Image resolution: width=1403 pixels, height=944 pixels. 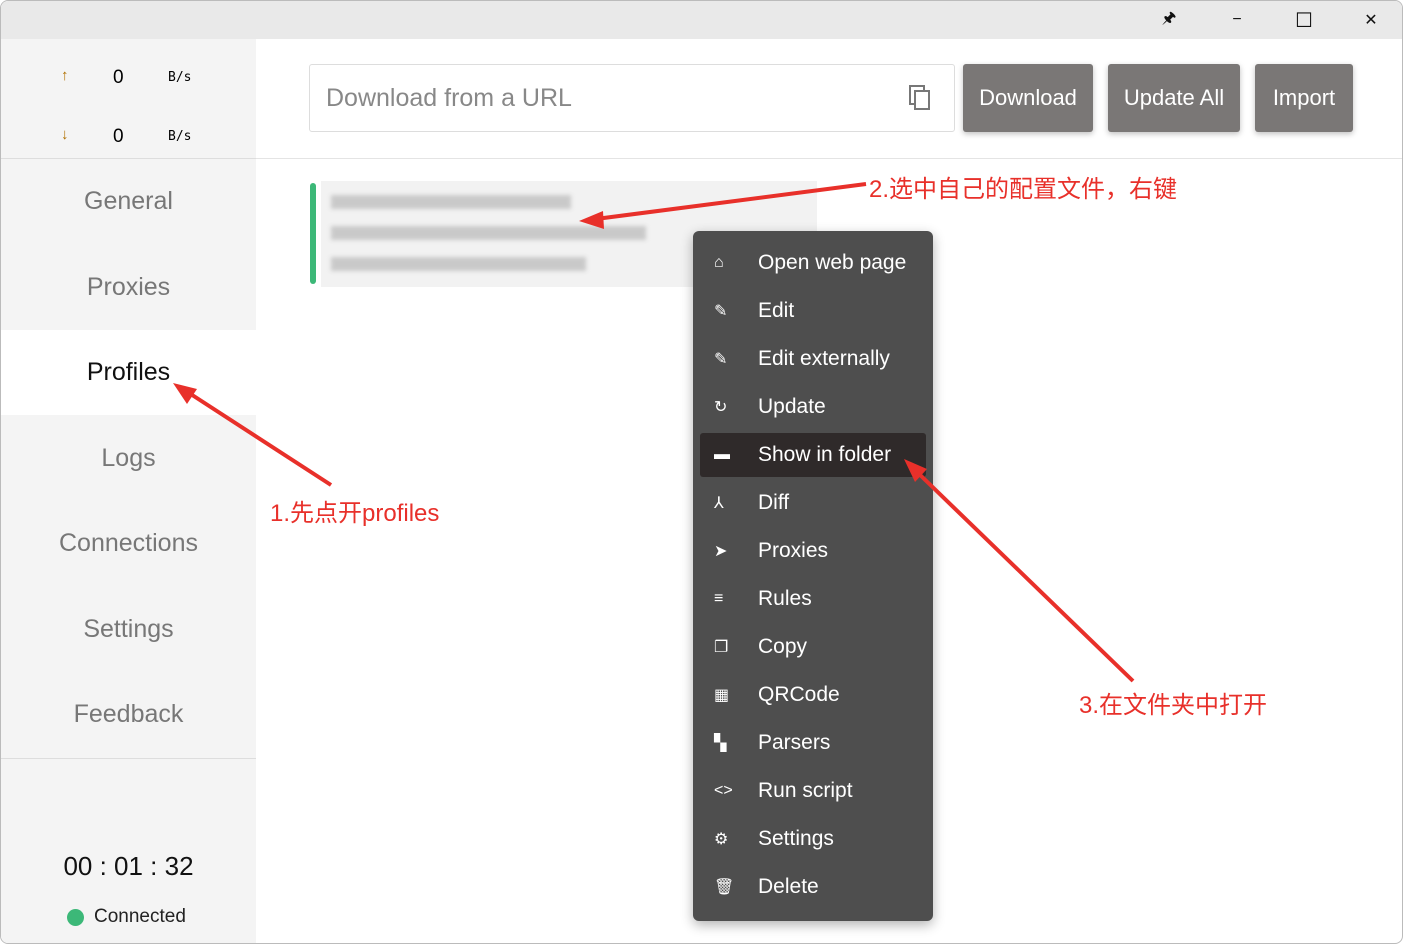 What do you see at coordinates (719, 503) in the screenshot?
I see `merge-icon: ⅄` at bounding box center [719, 503].